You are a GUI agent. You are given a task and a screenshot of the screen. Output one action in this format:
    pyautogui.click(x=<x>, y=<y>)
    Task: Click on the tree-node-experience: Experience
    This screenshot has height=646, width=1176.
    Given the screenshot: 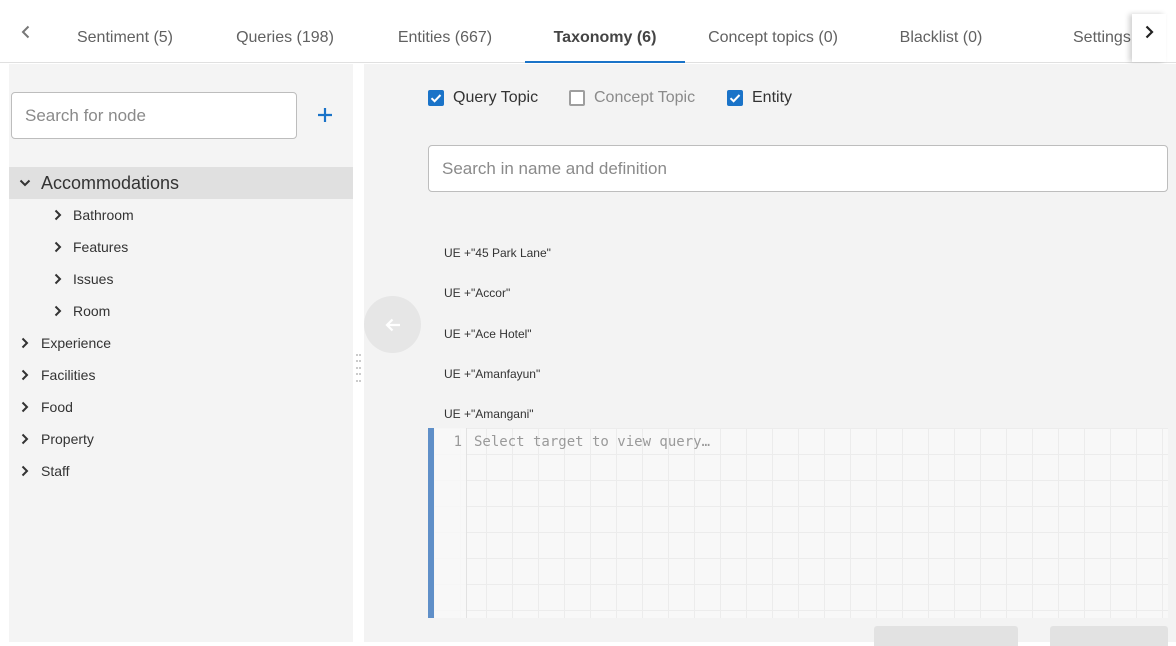 What is the action you would take?
    pyautogui.click(x=181, y=343)
    